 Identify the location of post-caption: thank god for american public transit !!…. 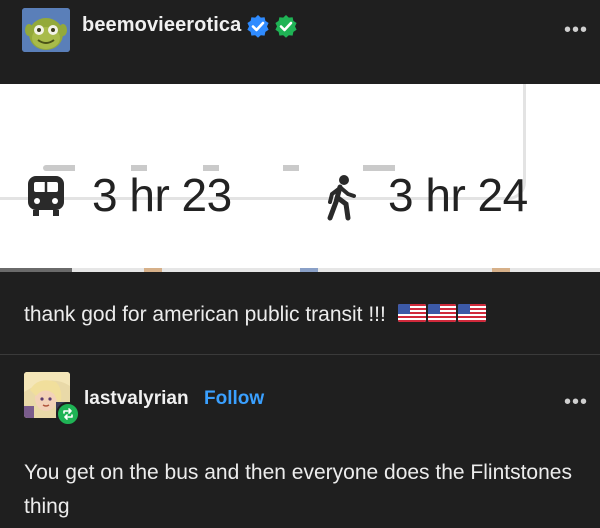
(255, 315).